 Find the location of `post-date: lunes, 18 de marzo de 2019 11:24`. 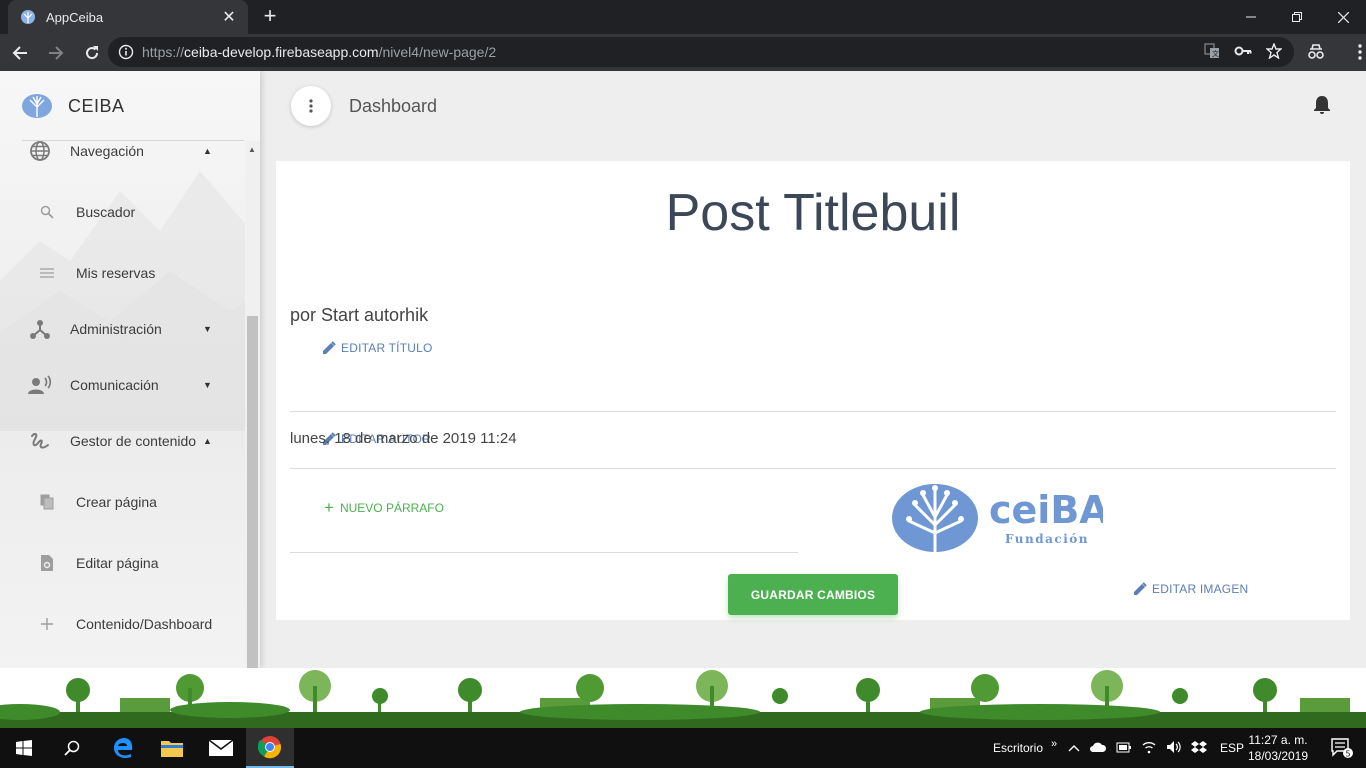

post-date: lunes, 18 de marzo de 2019 11:24 is located at coordinates (403, 438).